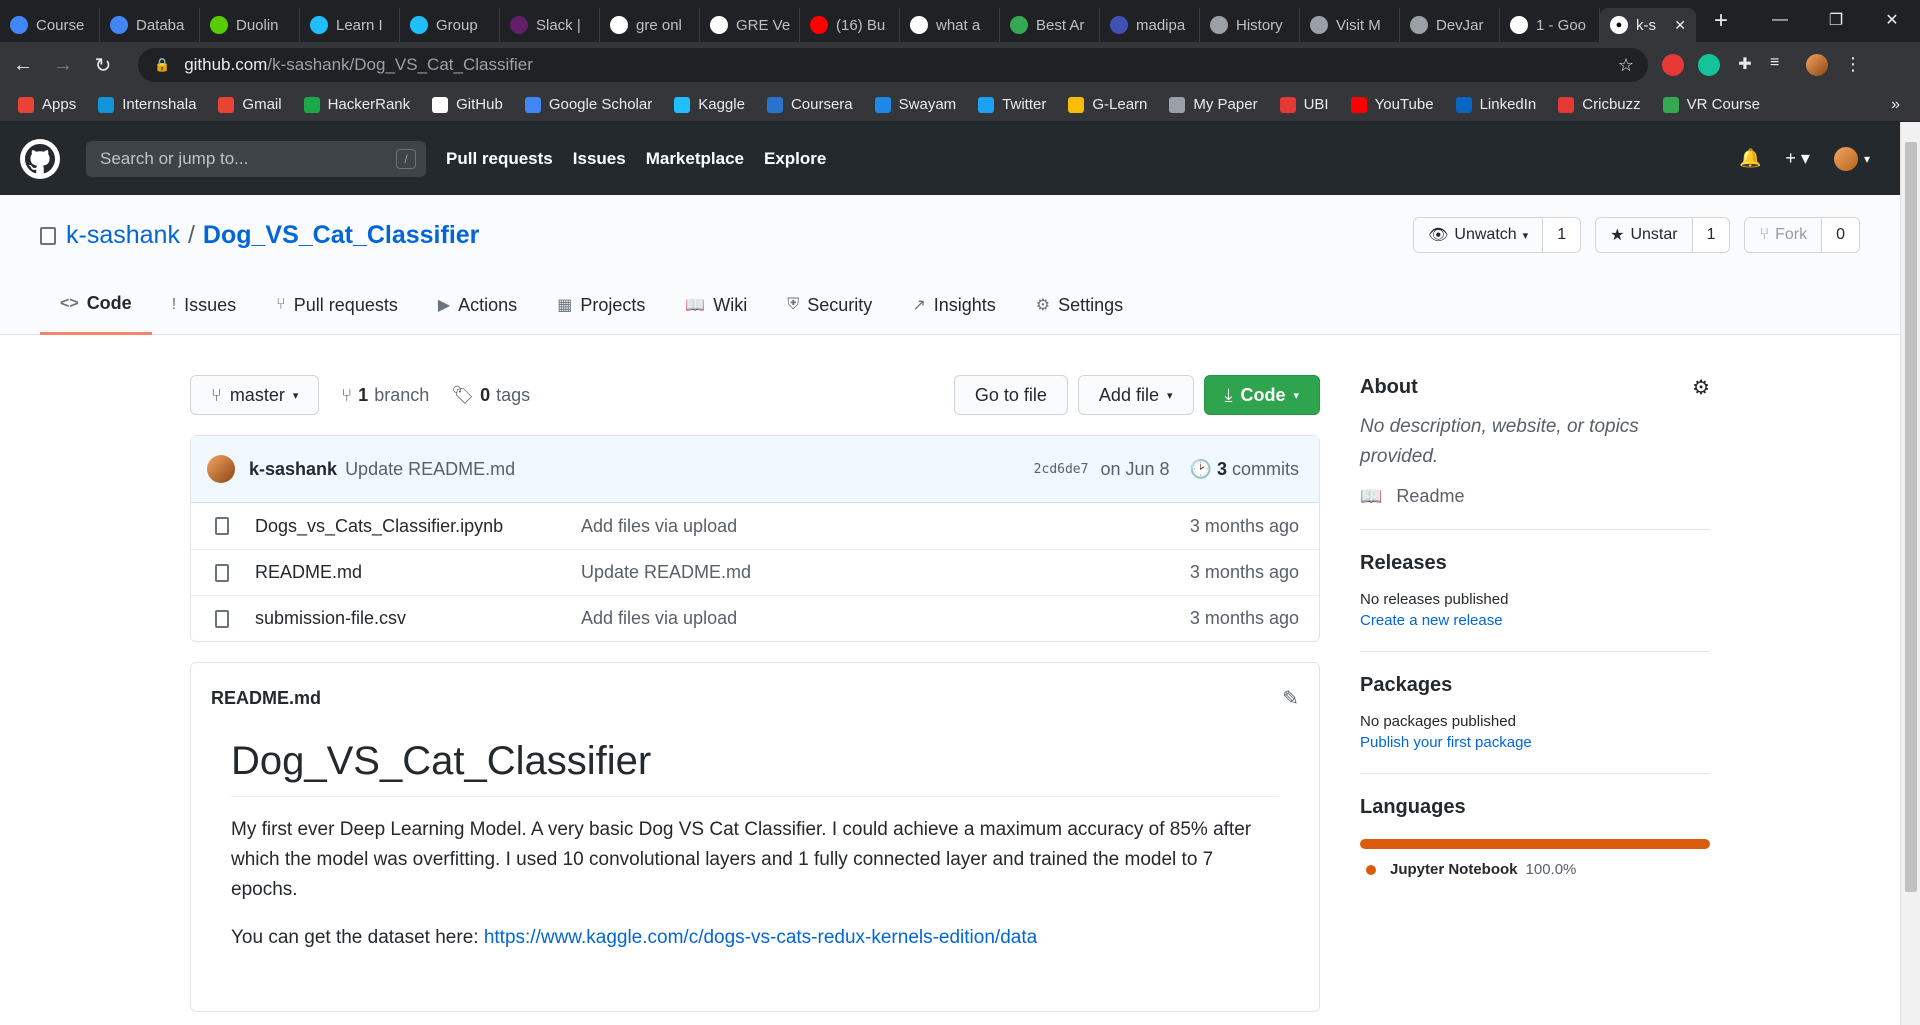 This screenshot has height=1025, width=1920. What do you see at coordinates (341, 235) in the screenshot?
I see `repo-name-link: Dog_VS_Cat_Classifier` at bounding box center [341, 235].